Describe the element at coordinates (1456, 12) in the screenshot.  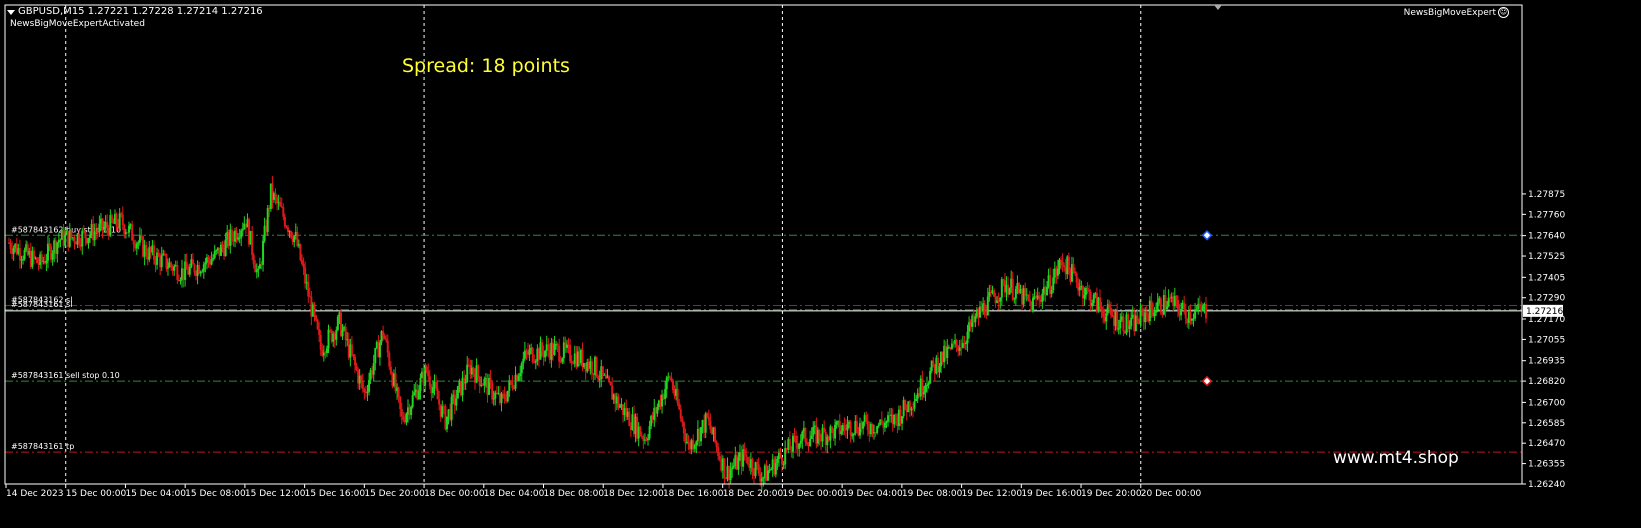
I see `expert-label: NewsBigMoveExpert ☺` at that location.